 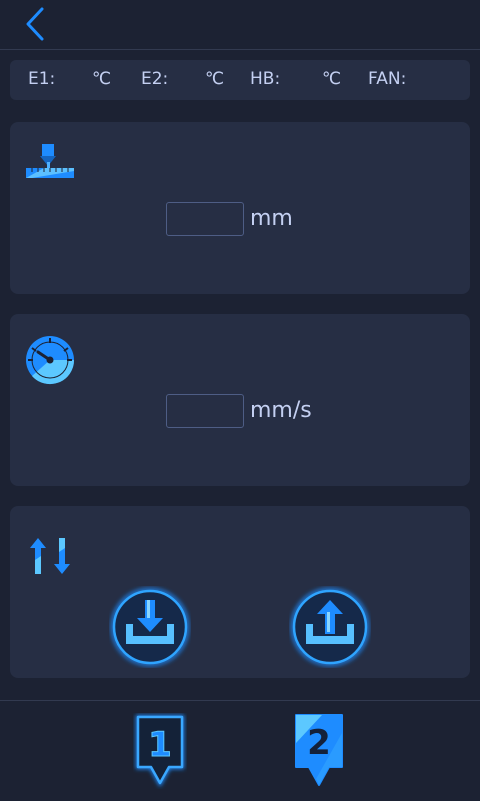 What do you see at coordinates (240, 80) in the screenshot?
I see `temperature-status-bar: E1: ℃ E2: ℃ HB: ℃ FAN:` at bounding box center [240, 80].